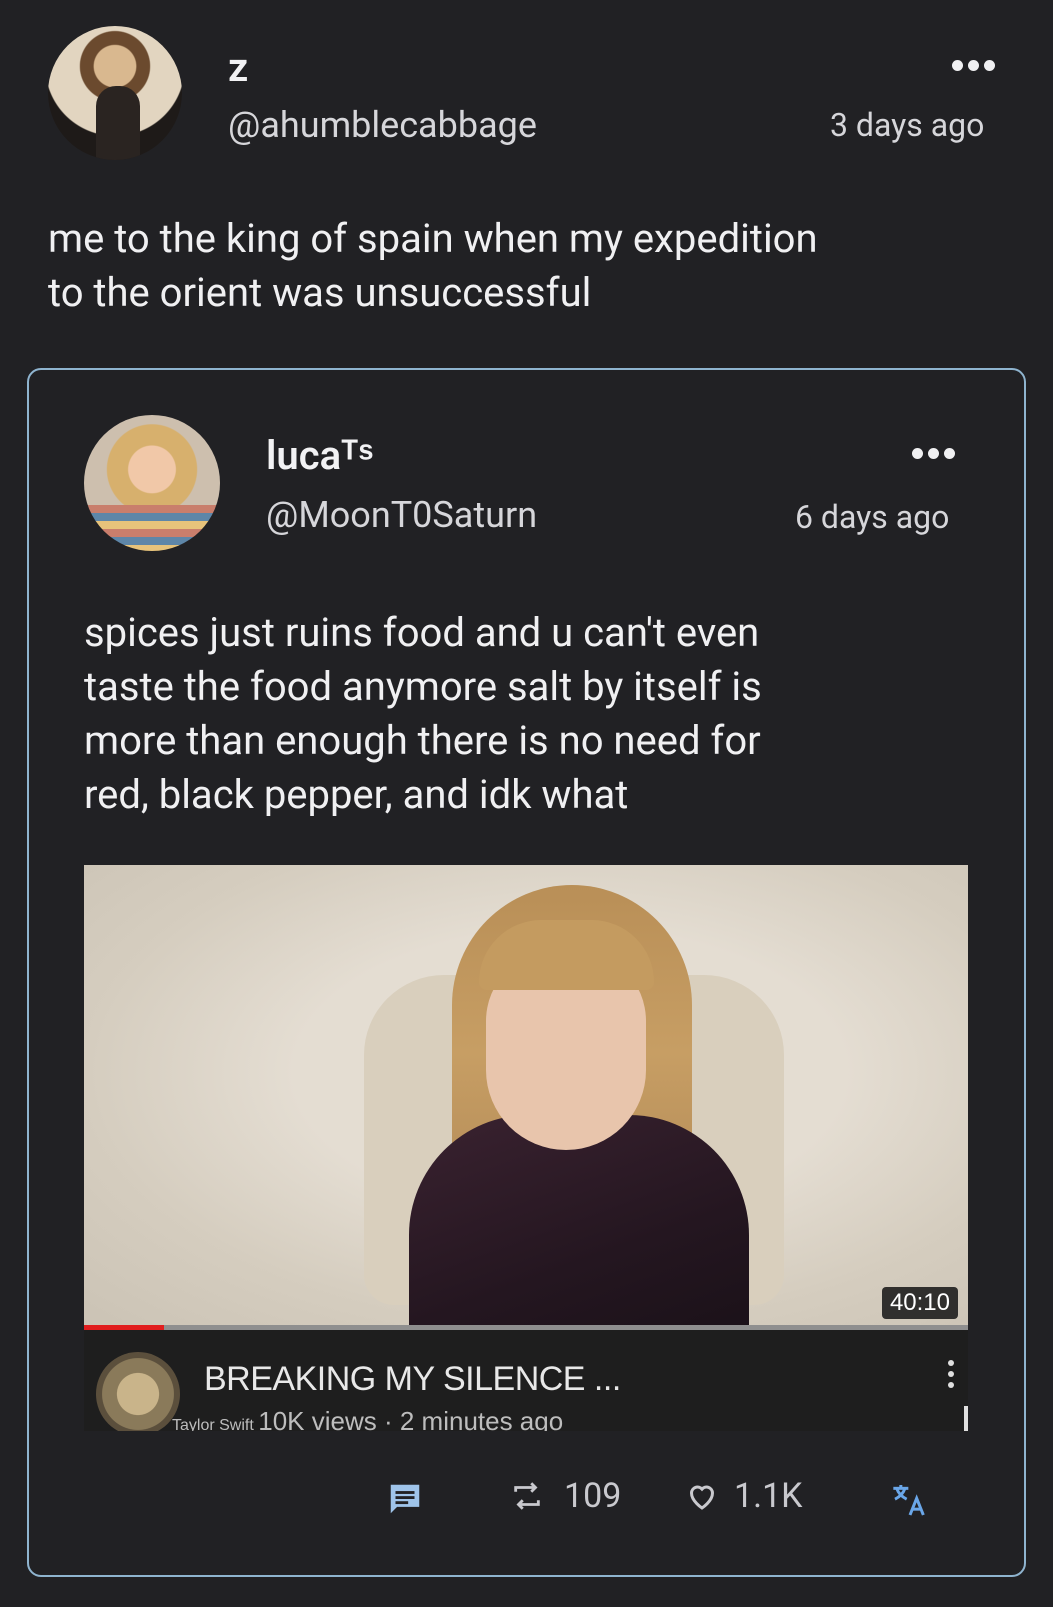 This screenshot has width=1053, height=1607. What do you see at coordinates (152, 483) in the screenshot?
I see `quoted-author-avatar` at bounding box center [152, 483].